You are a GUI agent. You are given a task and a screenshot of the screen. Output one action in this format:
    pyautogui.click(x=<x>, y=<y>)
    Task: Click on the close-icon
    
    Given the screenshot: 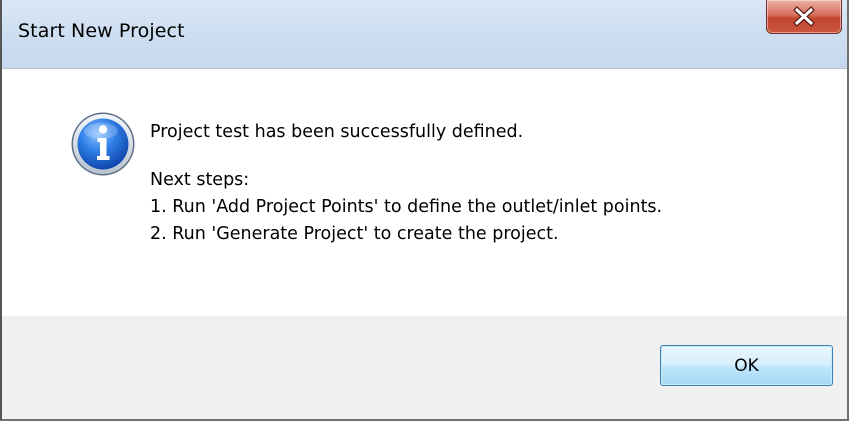 What is the action you would take?
    pyautogui.click(x=804, y=16)
    